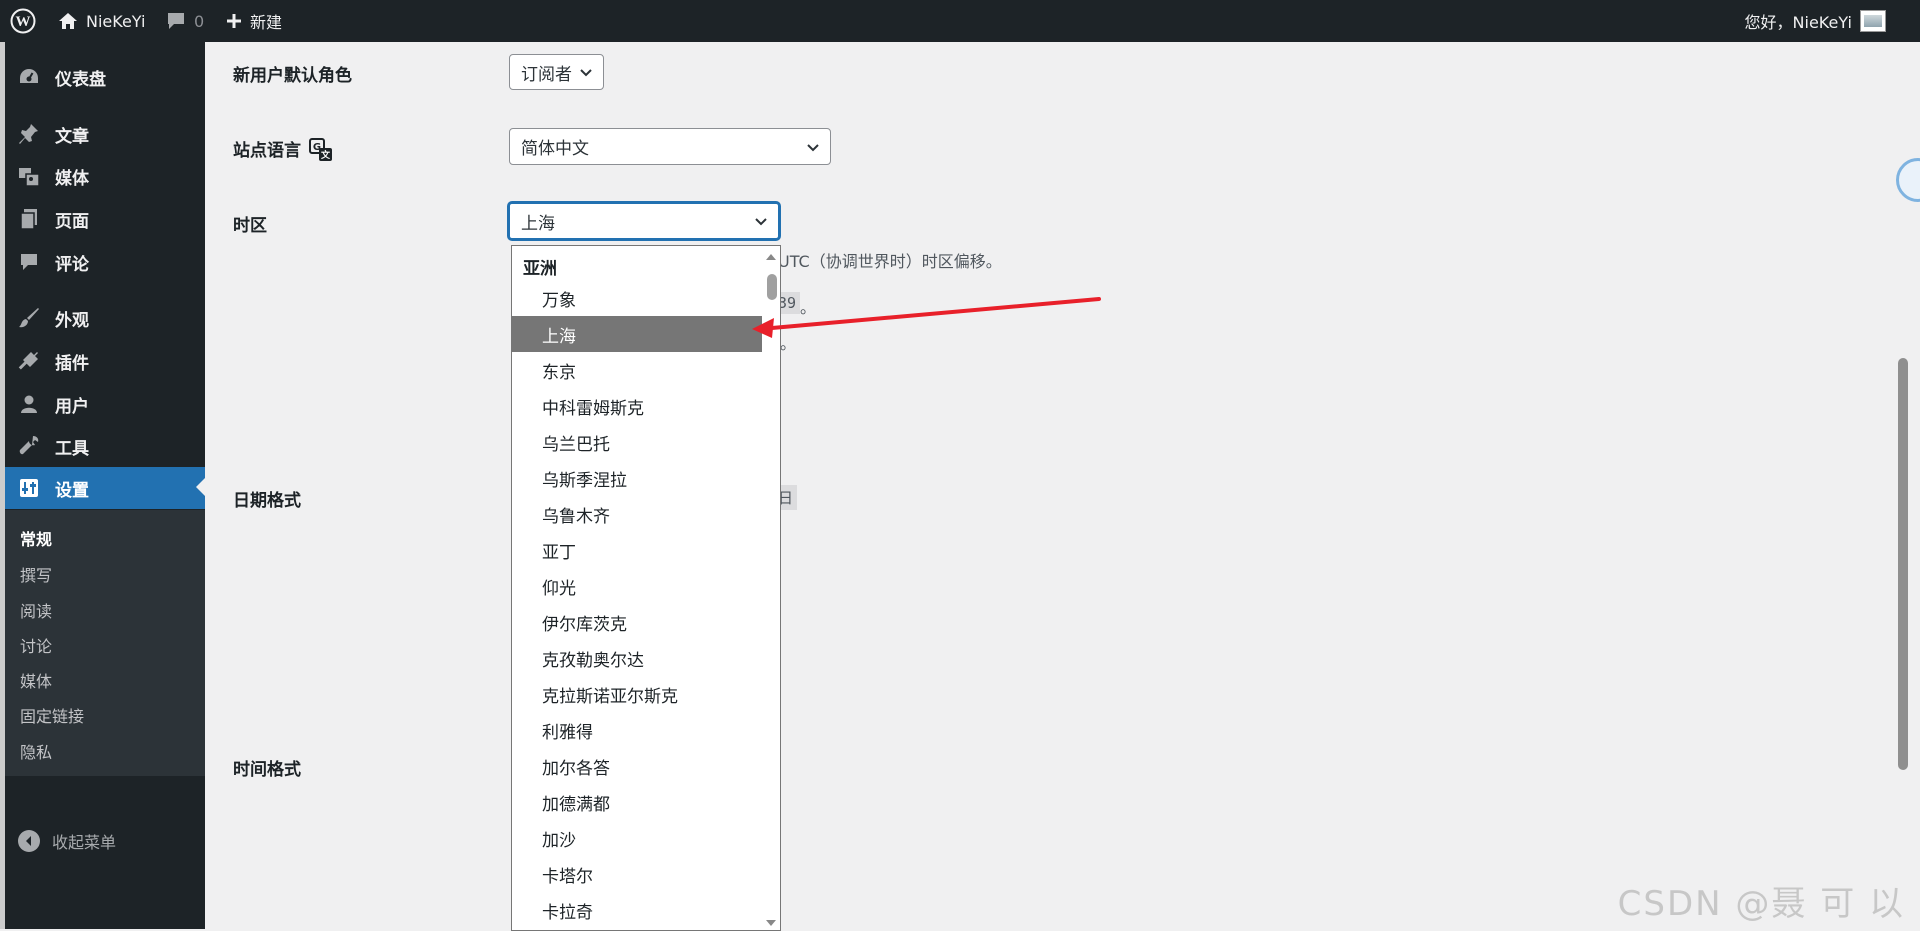 This screenshot has height=931, width=1920. I want to click on comment-count: 0, so click(199, 21).